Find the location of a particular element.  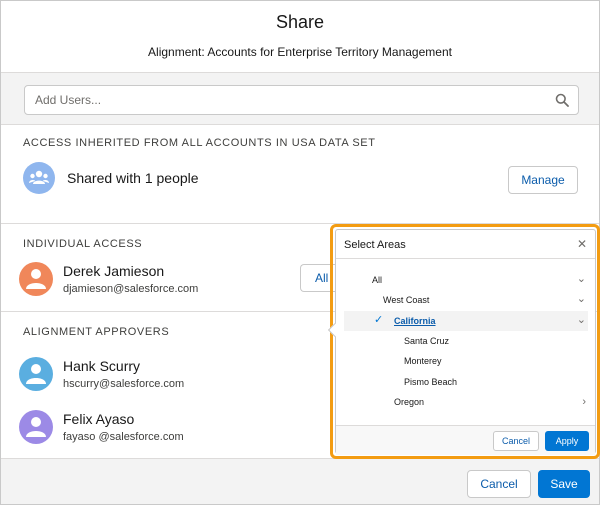

person-name: Felix Ayaso is located at coordinates (99, 419).